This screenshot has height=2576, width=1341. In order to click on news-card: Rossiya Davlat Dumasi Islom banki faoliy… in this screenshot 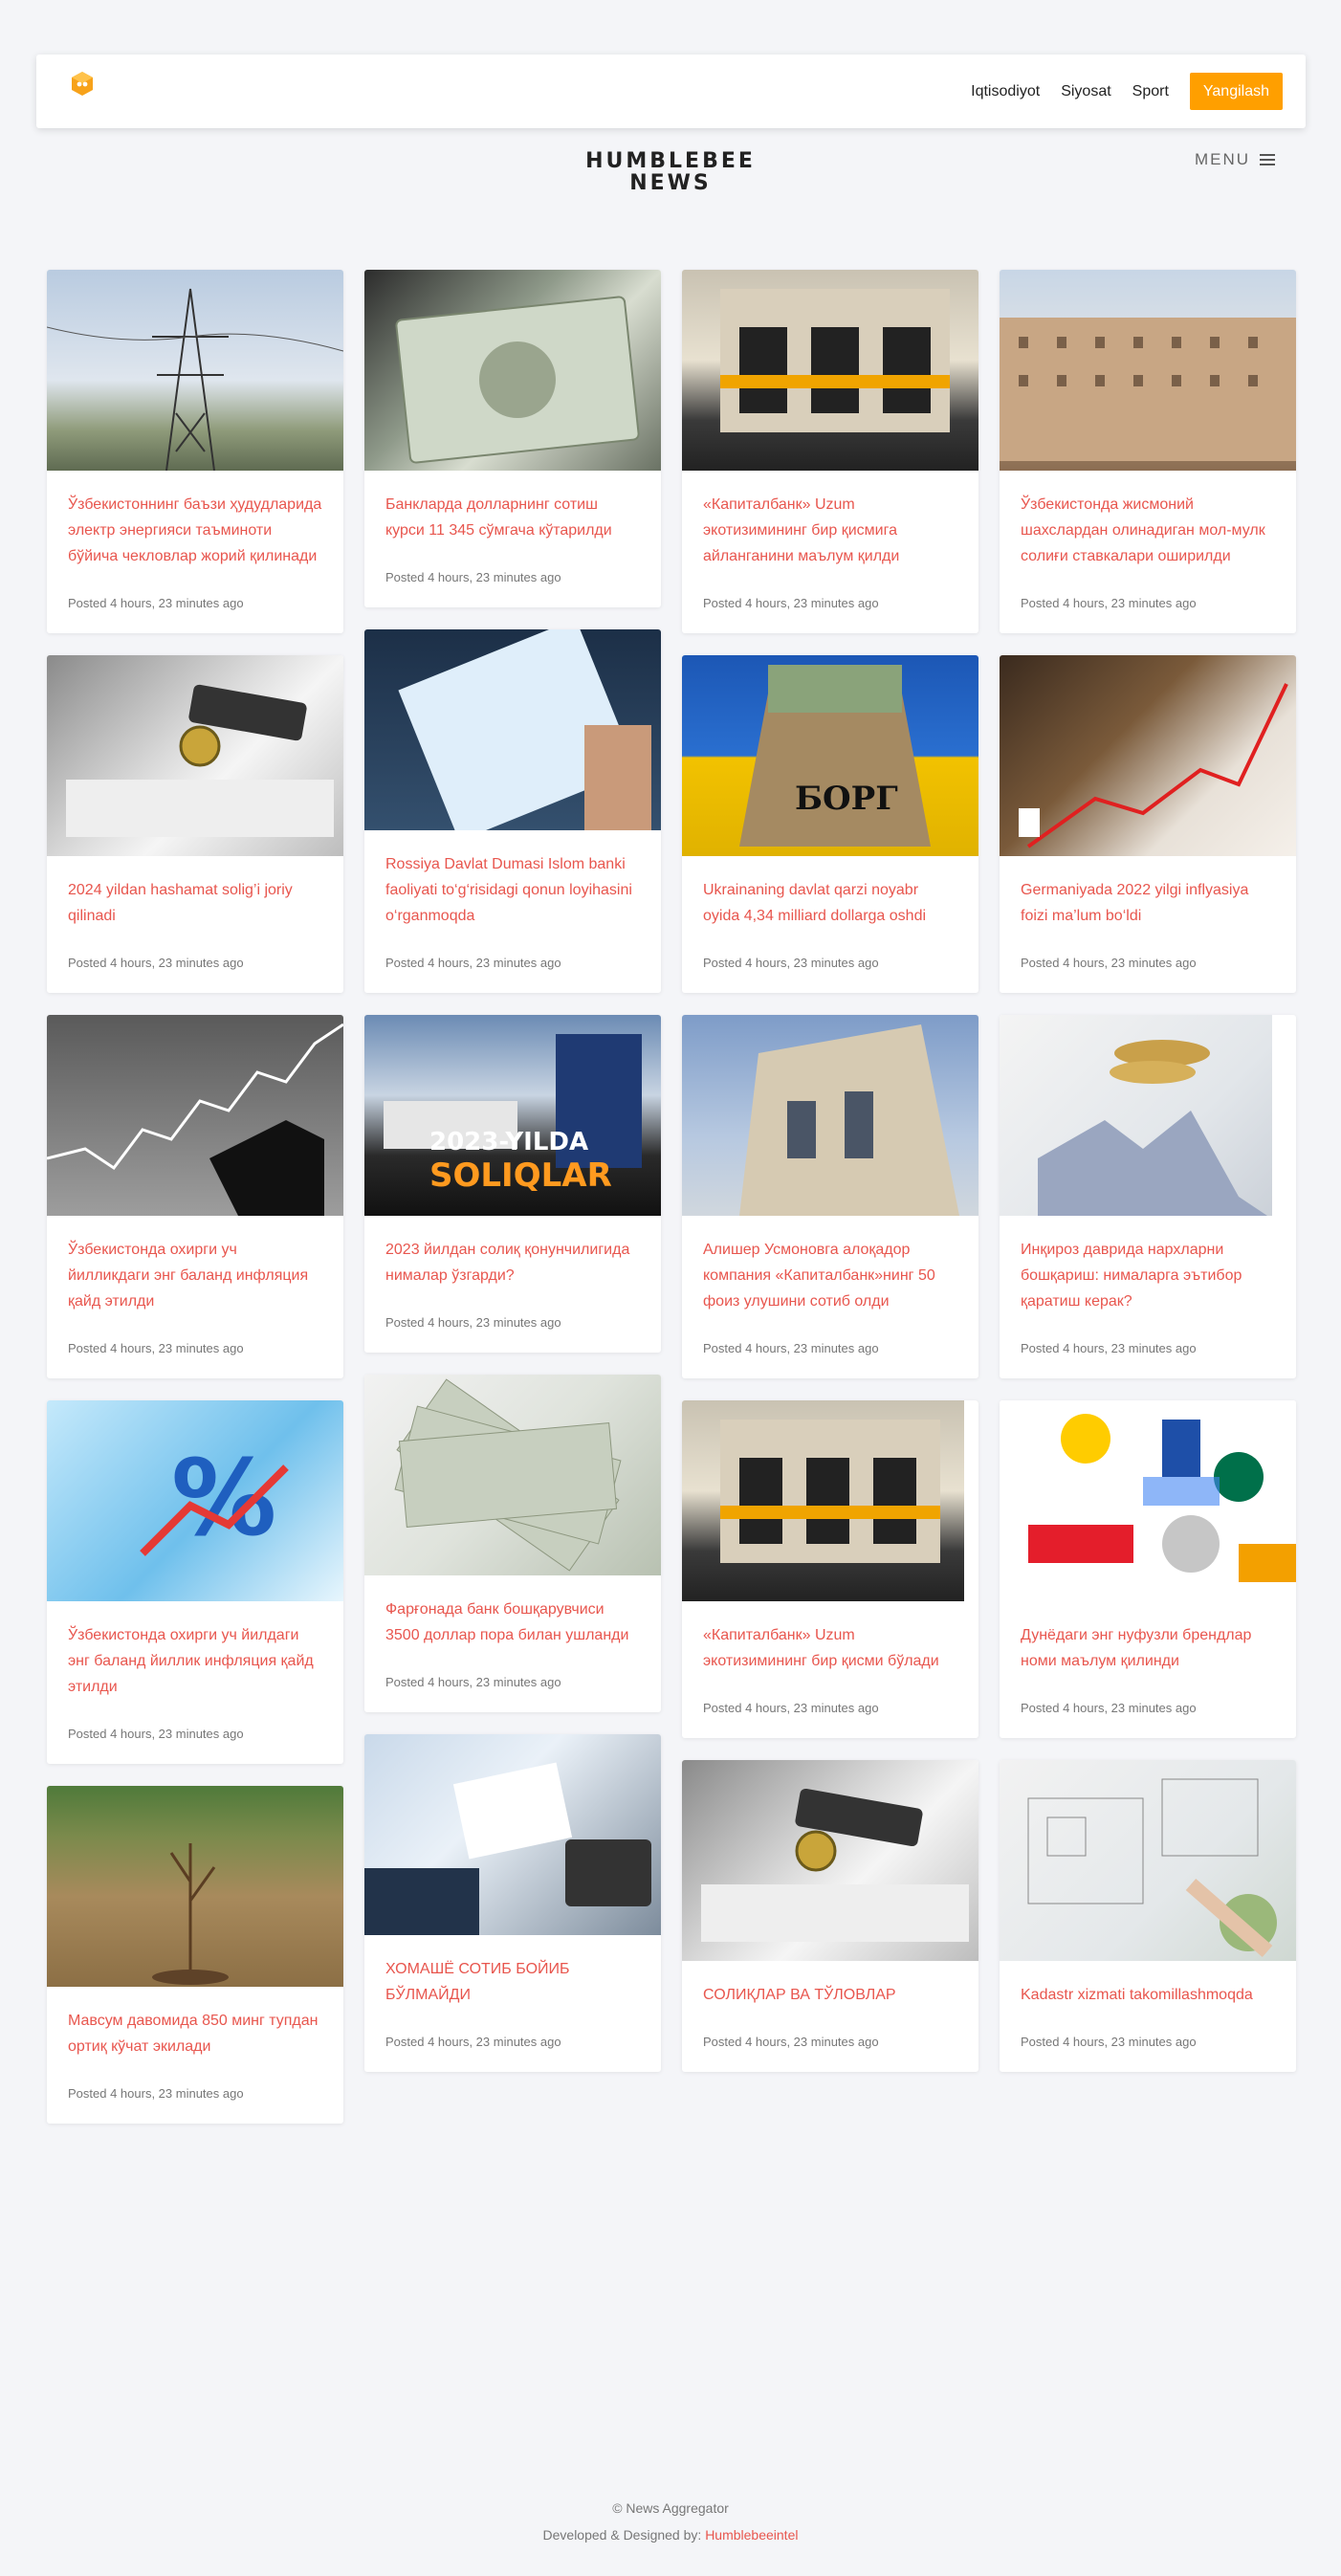, I will do `click(512, 811)`.